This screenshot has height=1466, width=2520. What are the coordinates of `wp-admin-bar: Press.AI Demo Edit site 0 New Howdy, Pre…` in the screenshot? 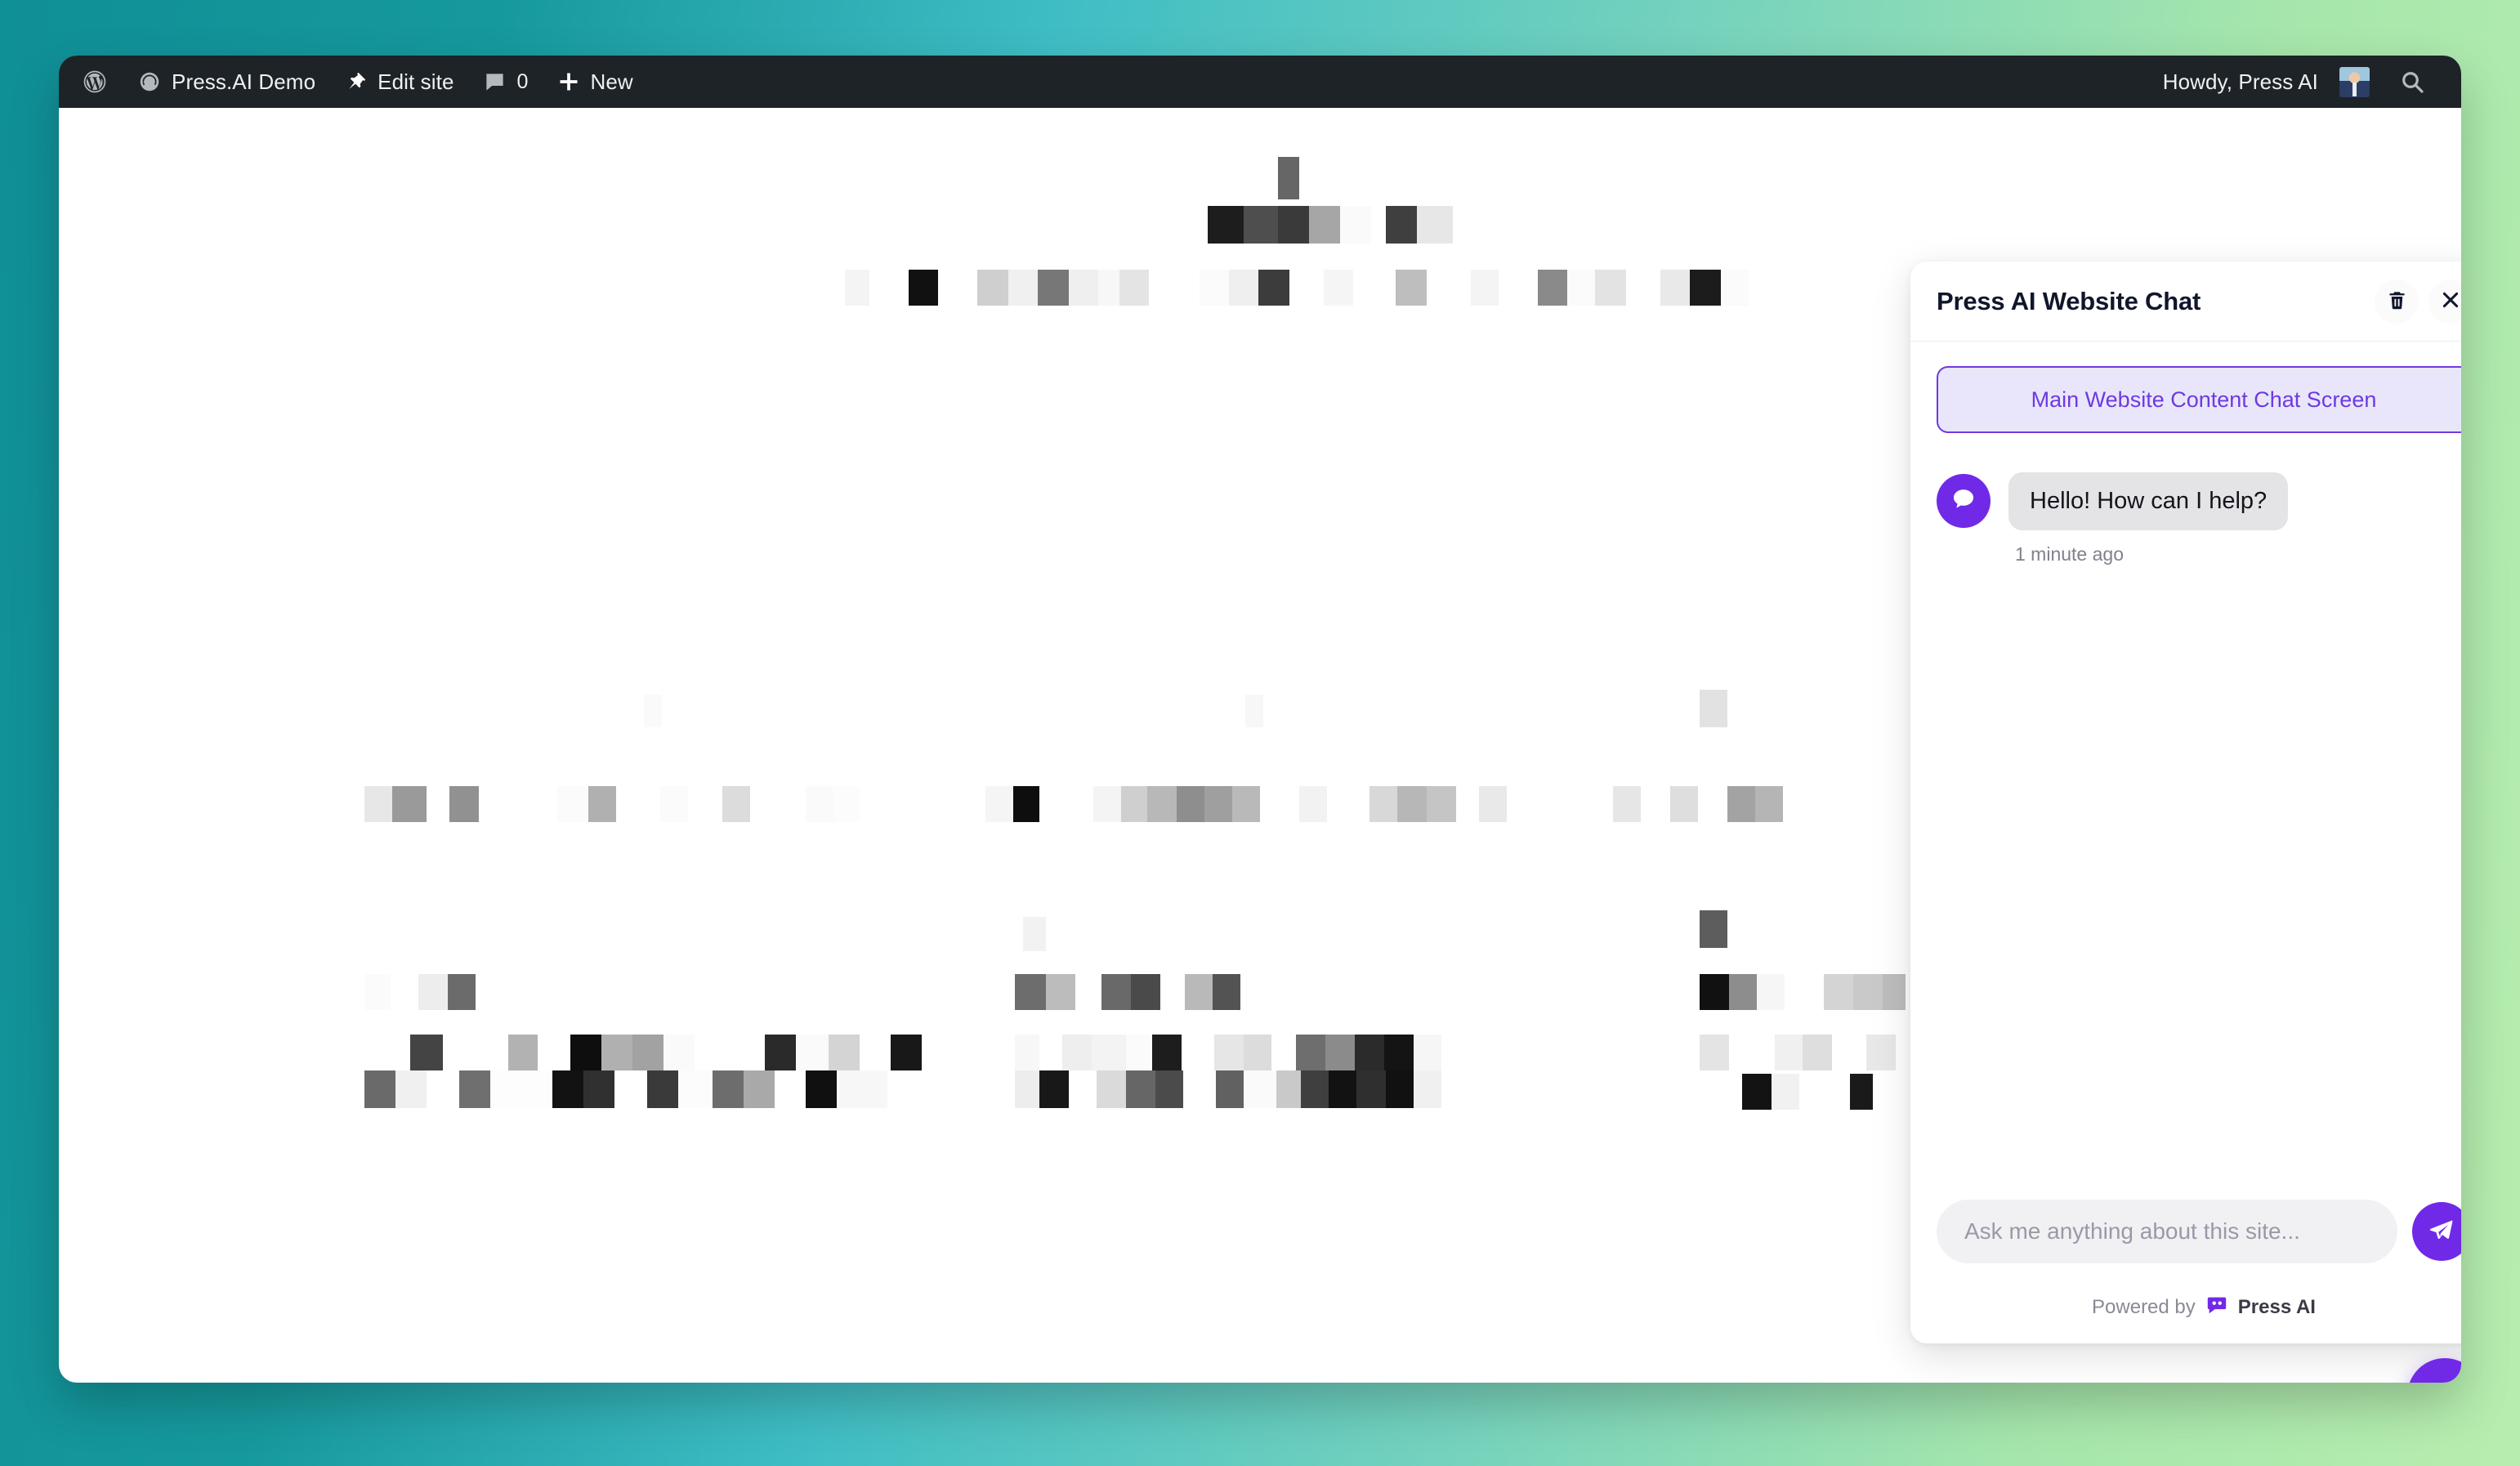 It's located at (1260, 82).